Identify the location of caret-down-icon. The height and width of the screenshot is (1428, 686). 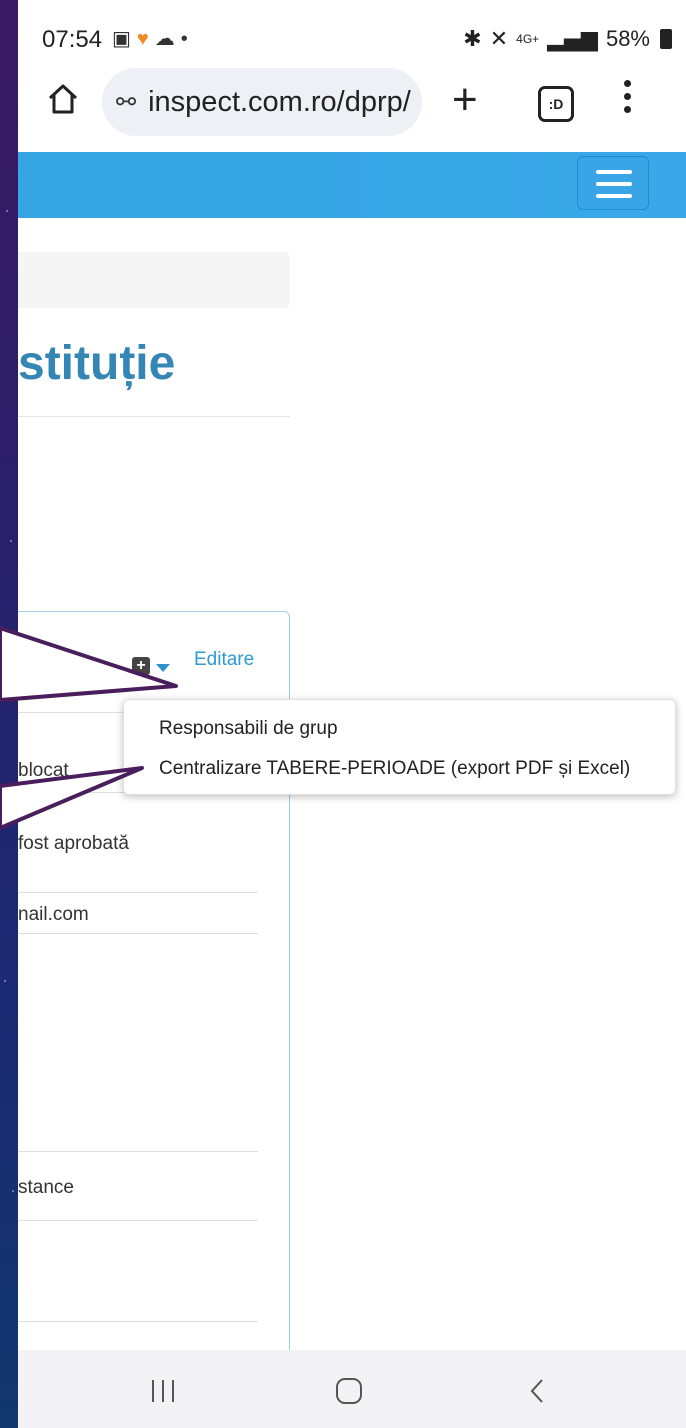
(163, 667).